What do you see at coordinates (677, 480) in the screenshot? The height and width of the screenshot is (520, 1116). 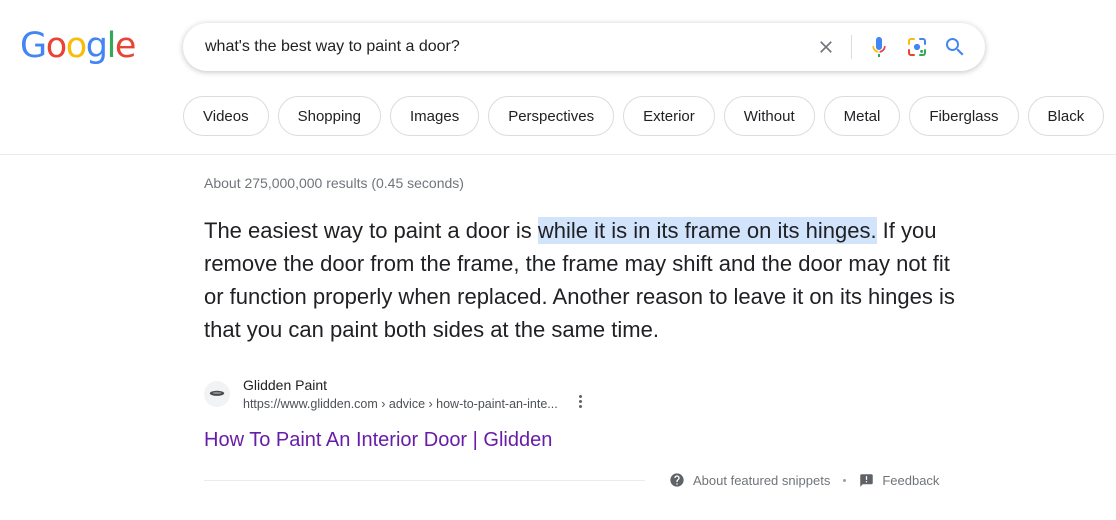 I see `help-circle-icon` at bounding box center [677, 480].